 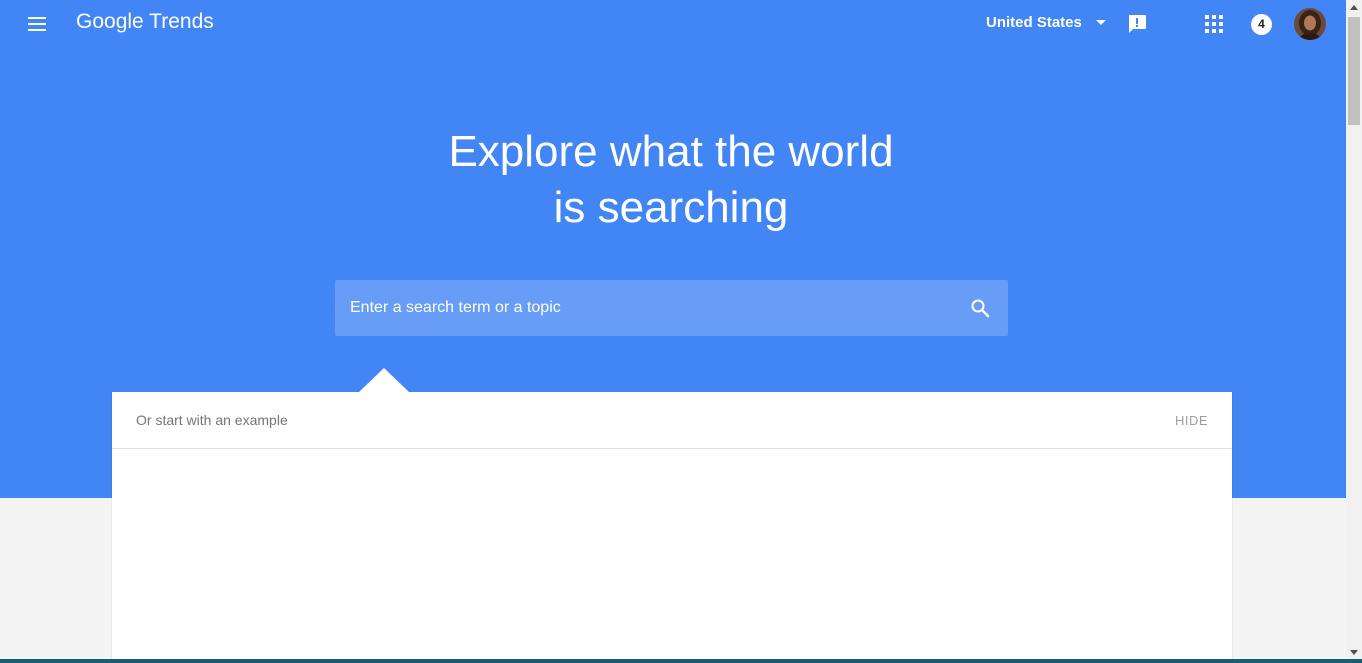 What do you see at coordinates (1137, 24) in the screenshot?
I see `feedback-icon` at bounding box center [1137, 24].